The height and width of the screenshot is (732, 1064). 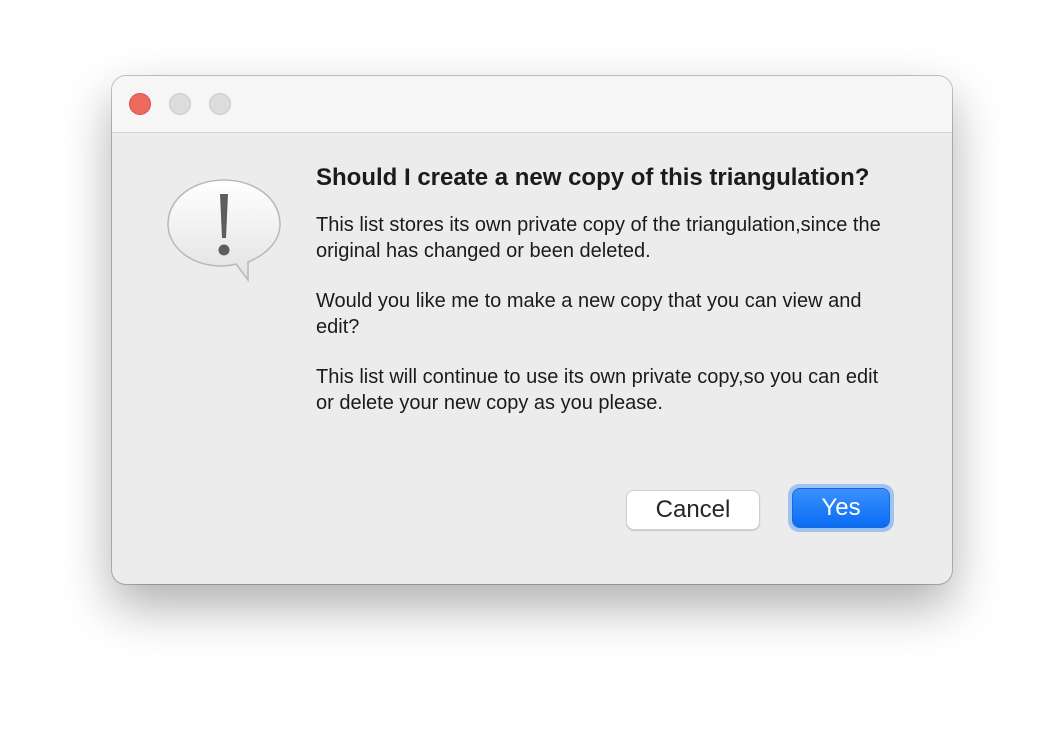 What do you see at coordinates (180, 104) in the screenshot?
I see `minimize-window-button` at bounding box center [180, 104].